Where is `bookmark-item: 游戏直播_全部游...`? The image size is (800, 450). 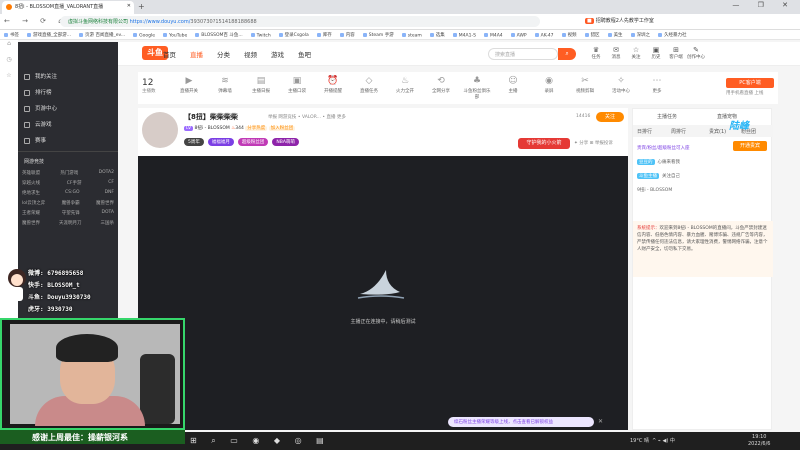 bookmark-item: 游戏直播_全部游... is located at coordinates (49, 34).